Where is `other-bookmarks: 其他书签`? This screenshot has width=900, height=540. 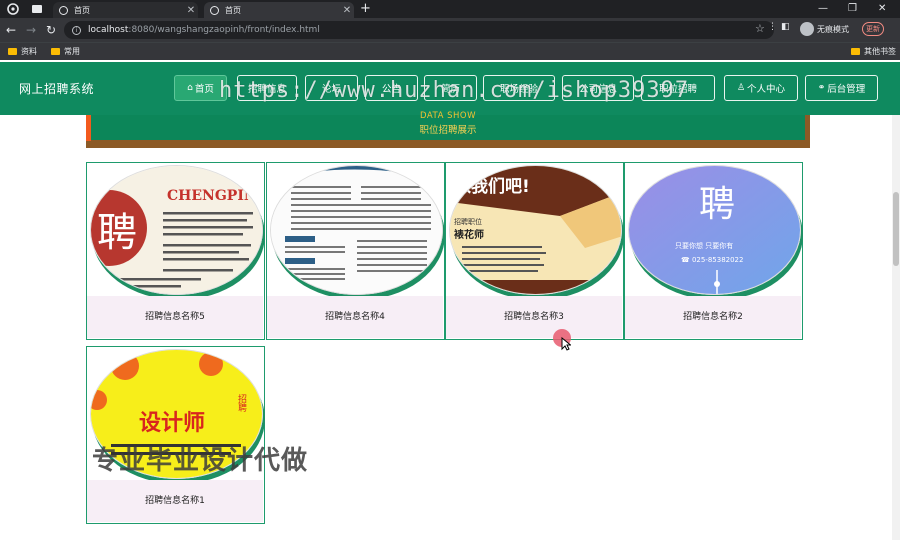
other-bookmarks: 其他书签 is located at coordinates (873, 51).